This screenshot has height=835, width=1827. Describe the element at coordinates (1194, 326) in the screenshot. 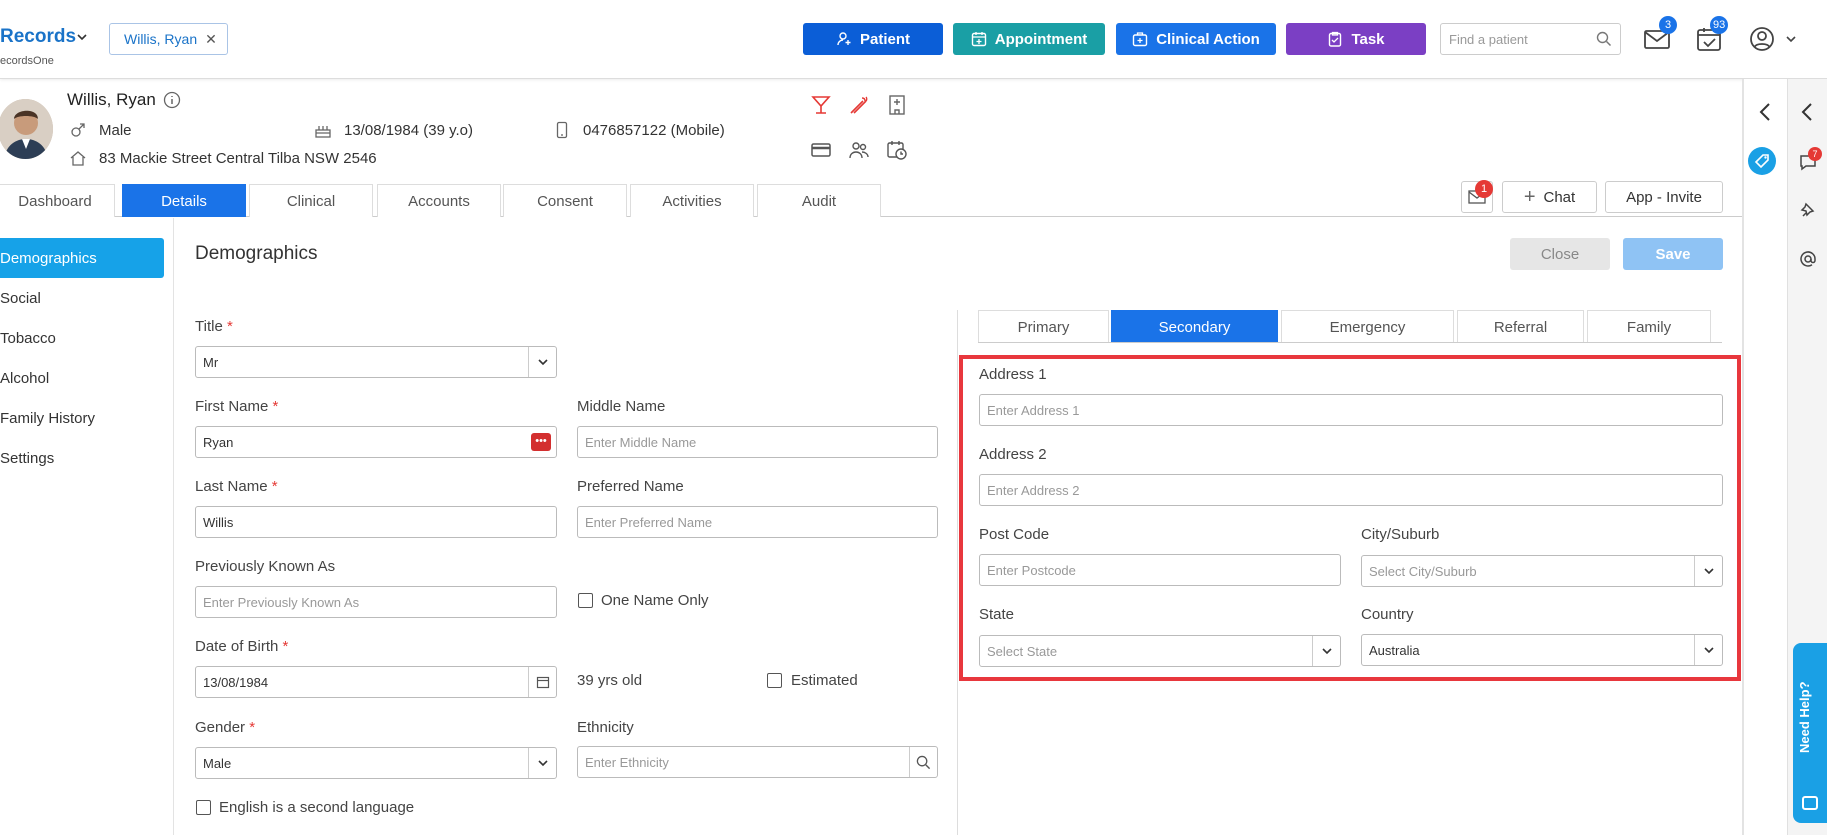

I see `tab-address-secondary: Secondary` at that location.